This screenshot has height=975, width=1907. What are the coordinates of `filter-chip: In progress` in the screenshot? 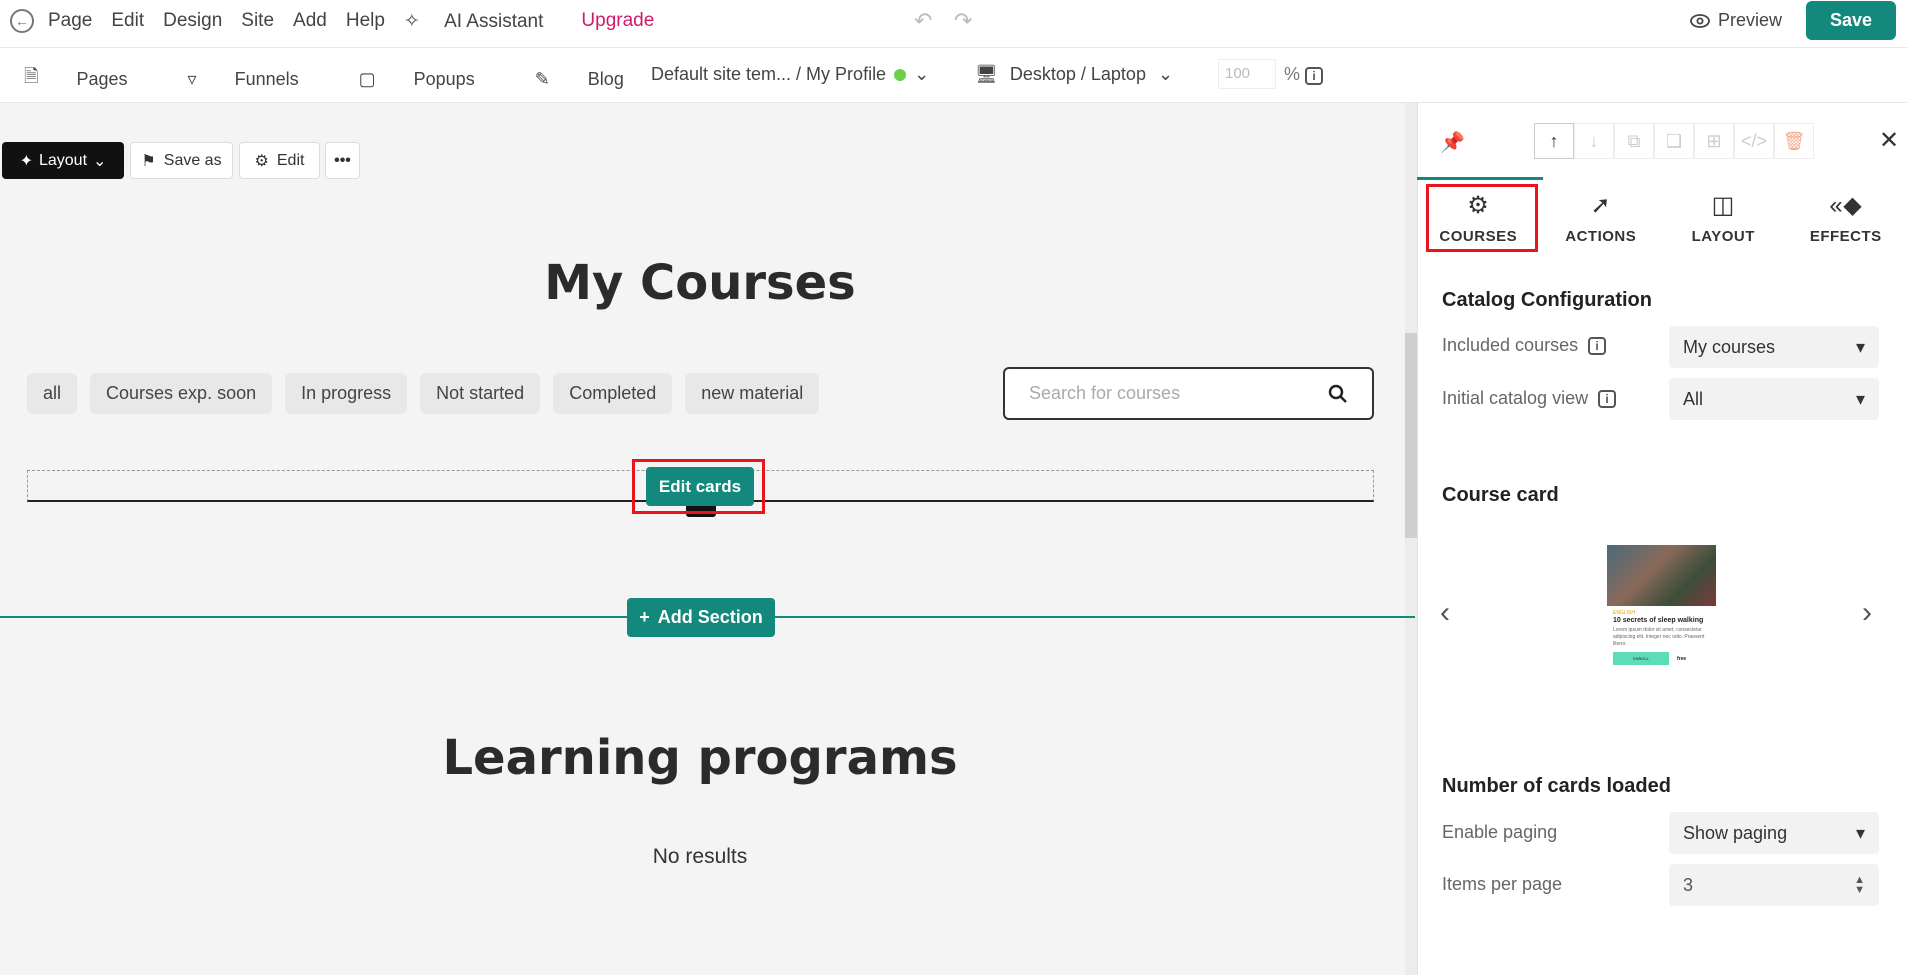 It's located at (346, 393).